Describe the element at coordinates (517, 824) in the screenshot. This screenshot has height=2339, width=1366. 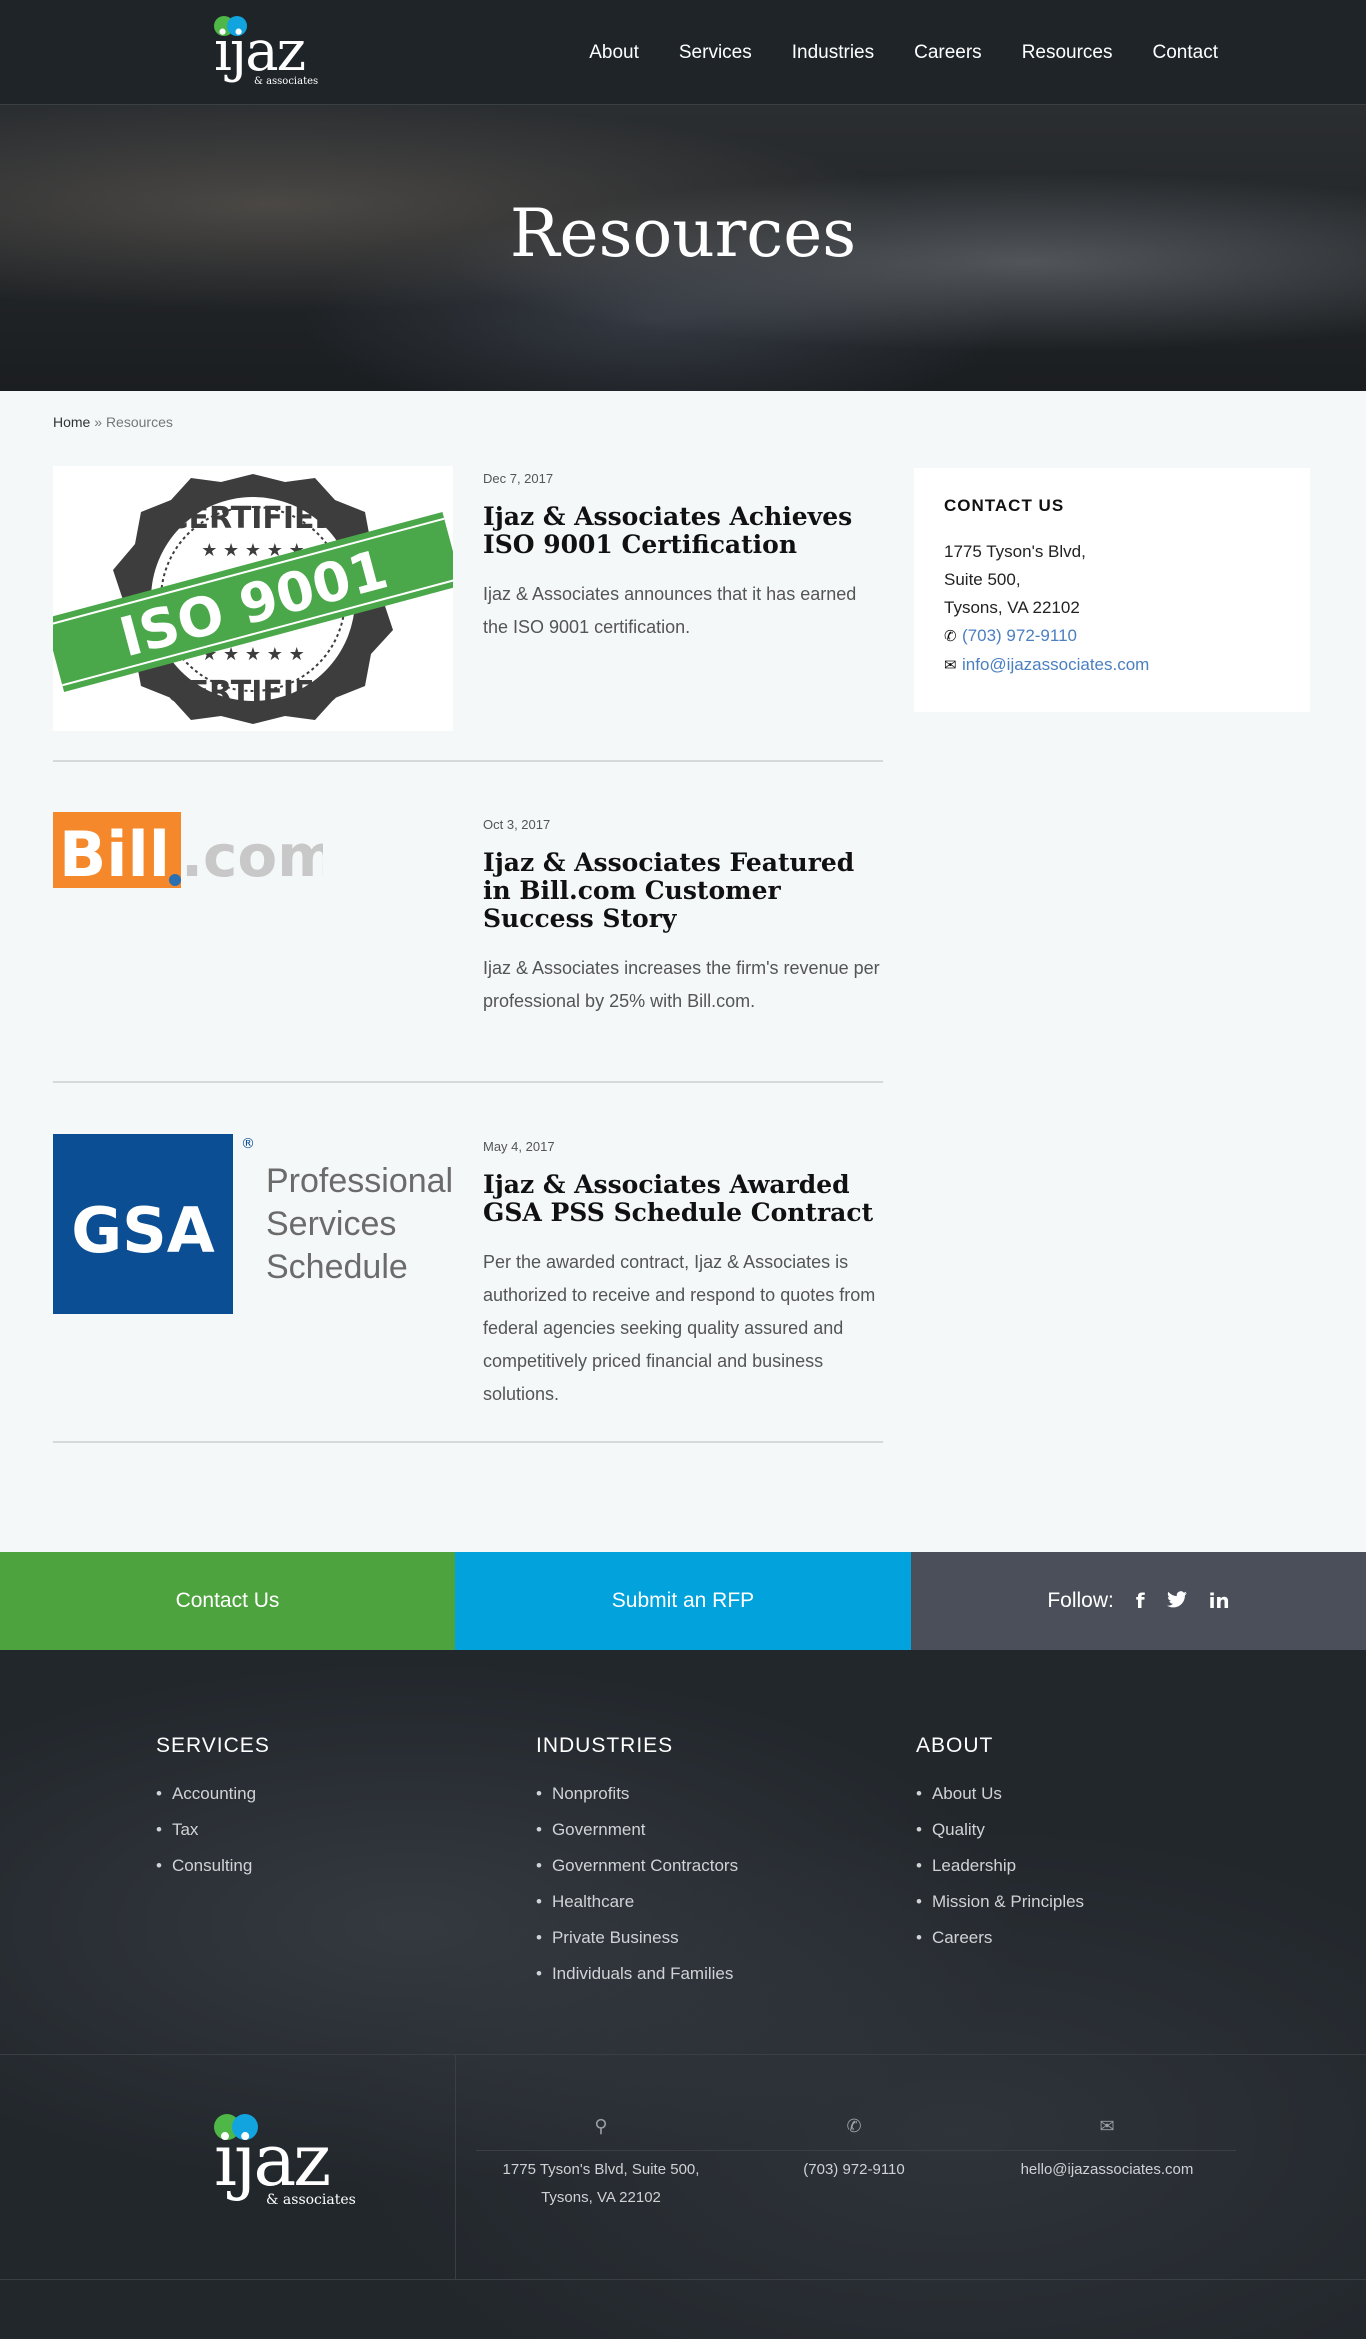
I see `post-date: Oct 3, 2017` at that location.